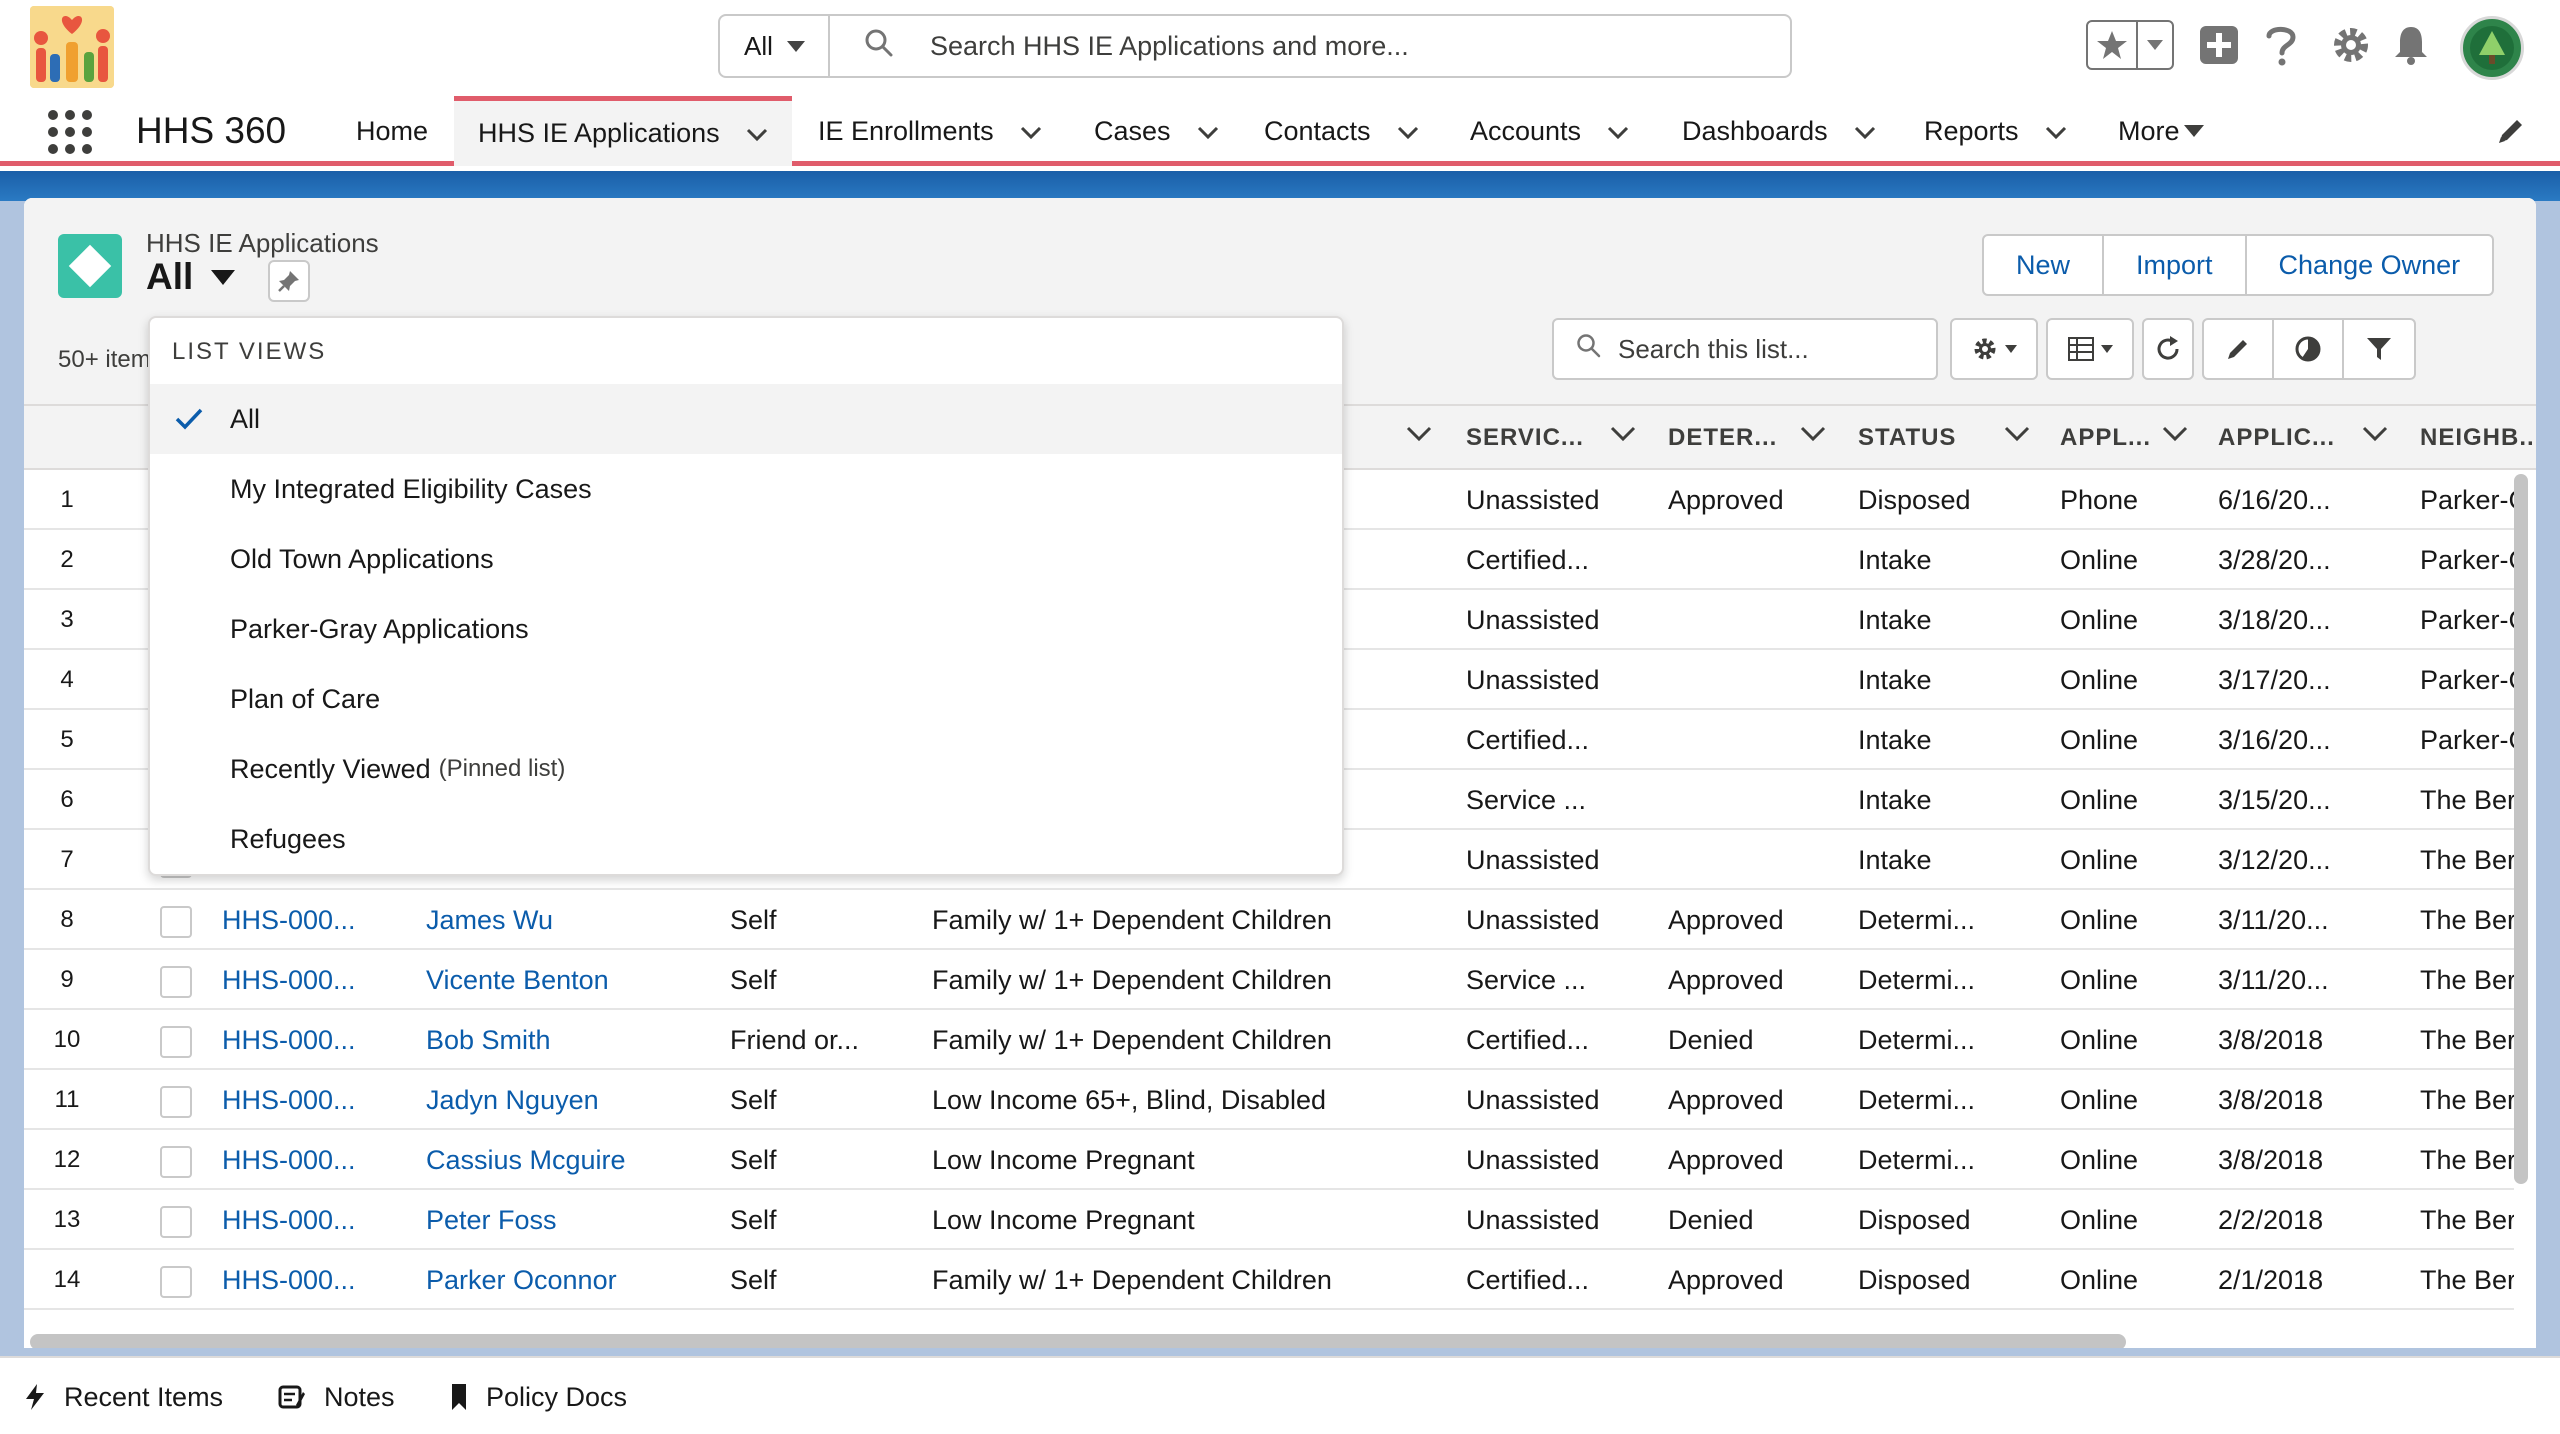 The width and height of the screenshot is (2560, 1434). I want to click on change-owner-button: Change Owner, so click(2370, 265).